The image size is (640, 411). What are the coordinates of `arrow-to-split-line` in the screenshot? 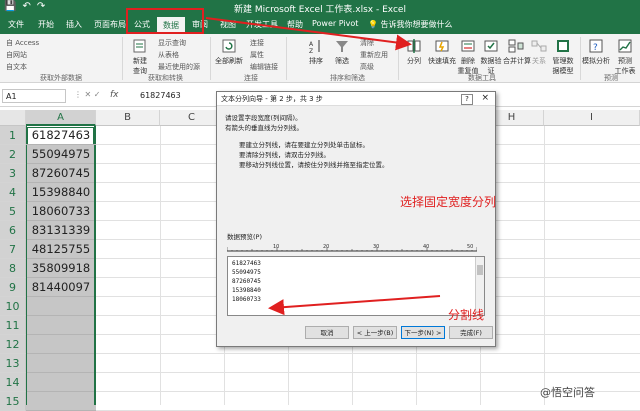 It's located at (354, 305).